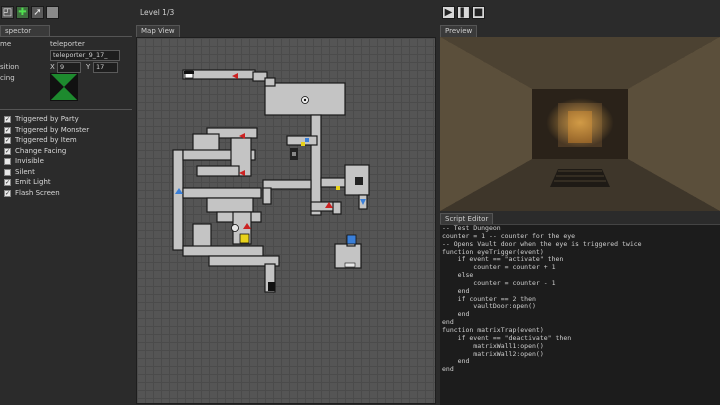  Describe the element at coordinates (22, 161) in the screenshot. I see `option-invisible: Invisible` at that location.